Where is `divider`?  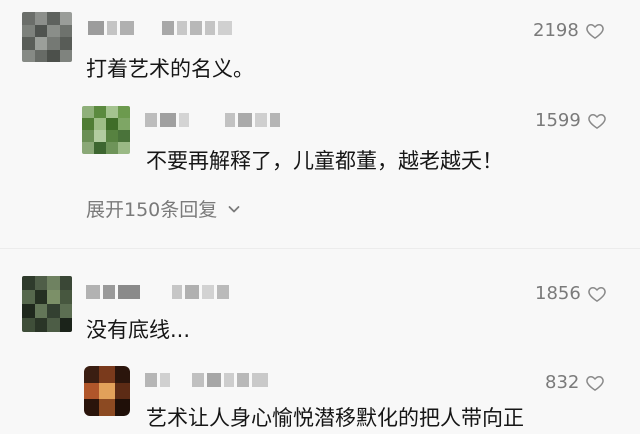
divider is located at coordinates (320, 248).